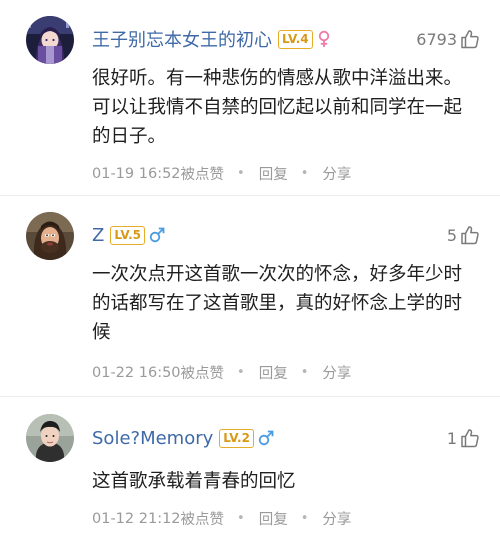 This screenshot has width=500, height=541. I want to click on timestamp: 01-19 16:52, so click(136, 173).